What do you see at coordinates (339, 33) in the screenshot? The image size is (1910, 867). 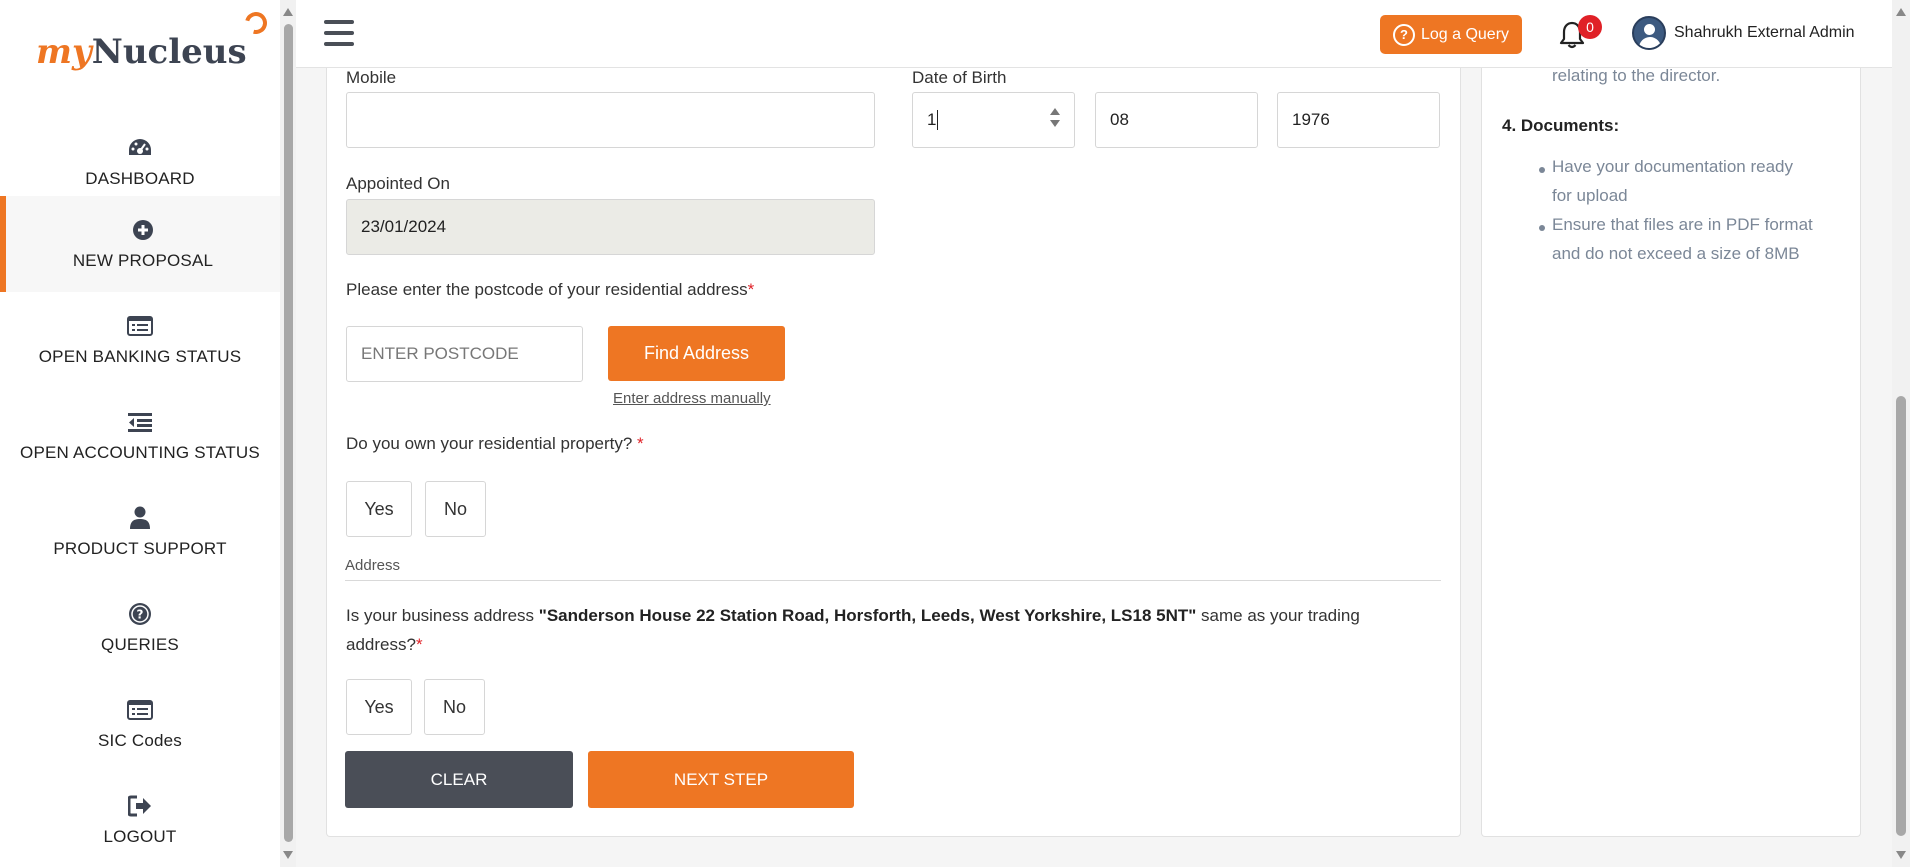 I see `hamburger-menu-icon` at bounding box center [339, 33].